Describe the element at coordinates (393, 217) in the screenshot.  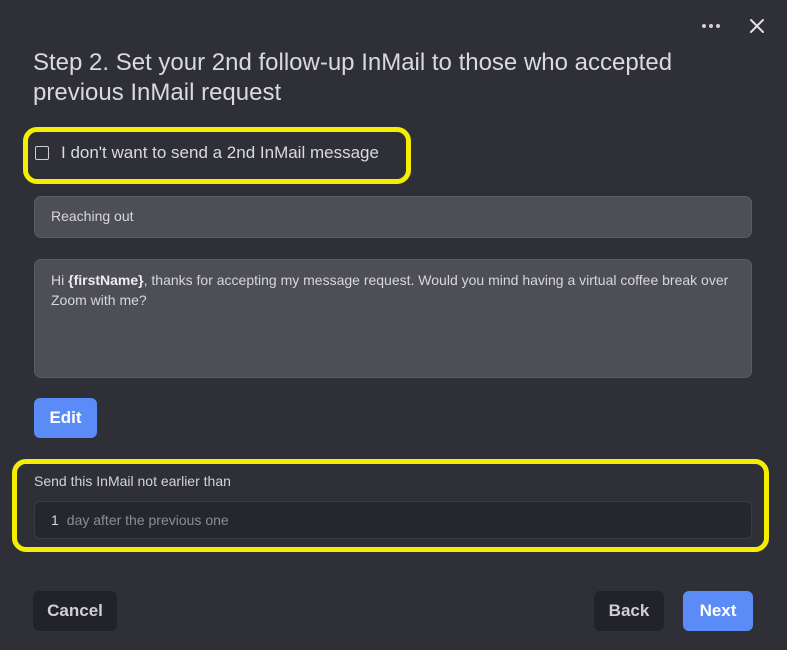
I see `subject-field: Reaching out` at that location.